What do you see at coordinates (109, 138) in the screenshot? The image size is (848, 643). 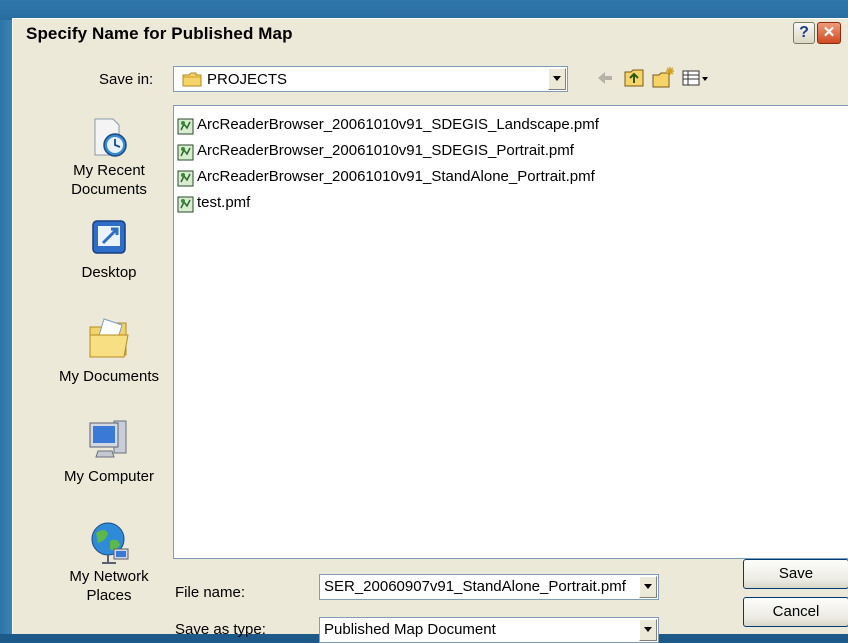 I see `my-recent-documents-icon` at bounding box center [109, 138].